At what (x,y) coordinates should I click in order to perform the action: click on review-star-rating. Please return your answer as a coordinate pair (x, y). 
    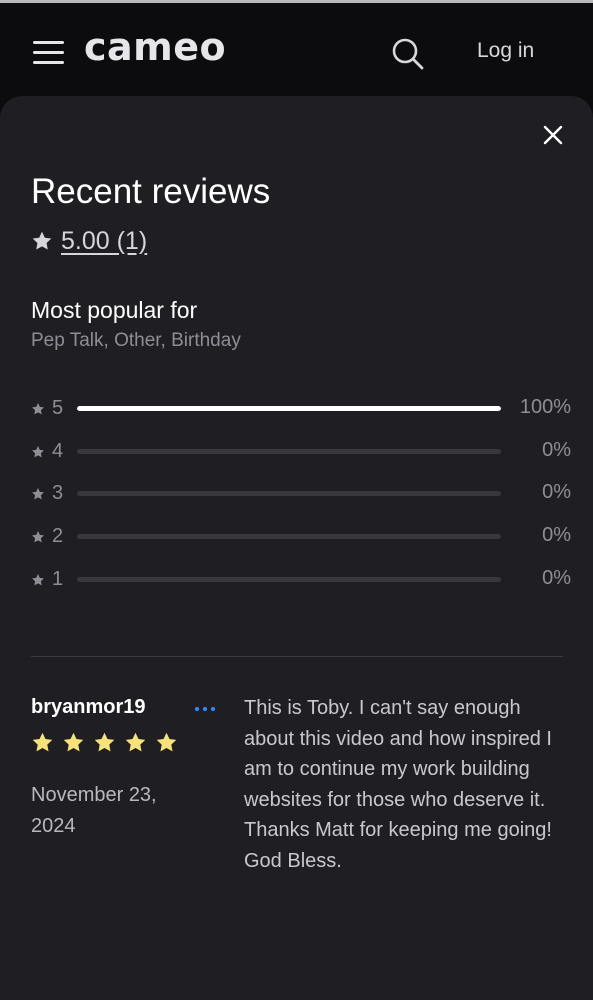
    Looking at the image, I should click on (104, 742).